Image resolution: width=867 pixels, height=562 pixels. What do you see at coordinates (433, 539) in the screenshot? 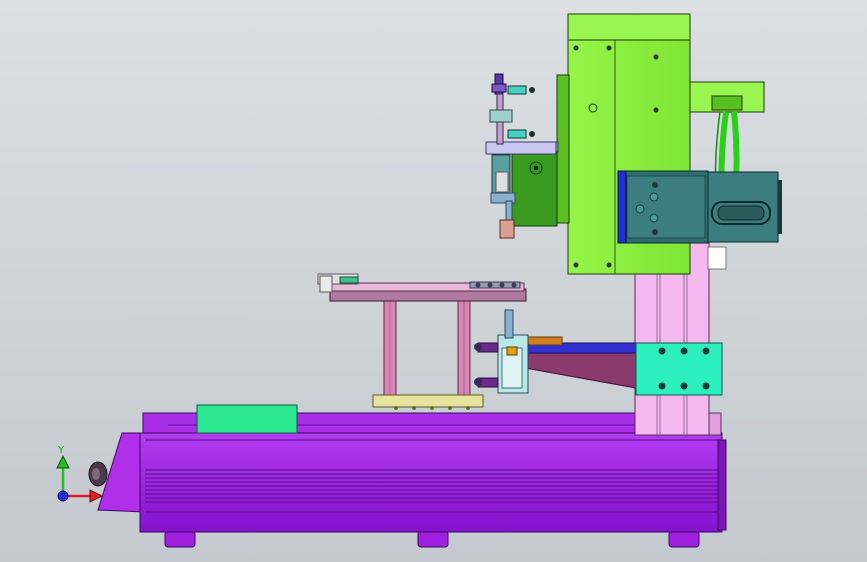
I see `foot-middle` at bounding box center [433, 539].